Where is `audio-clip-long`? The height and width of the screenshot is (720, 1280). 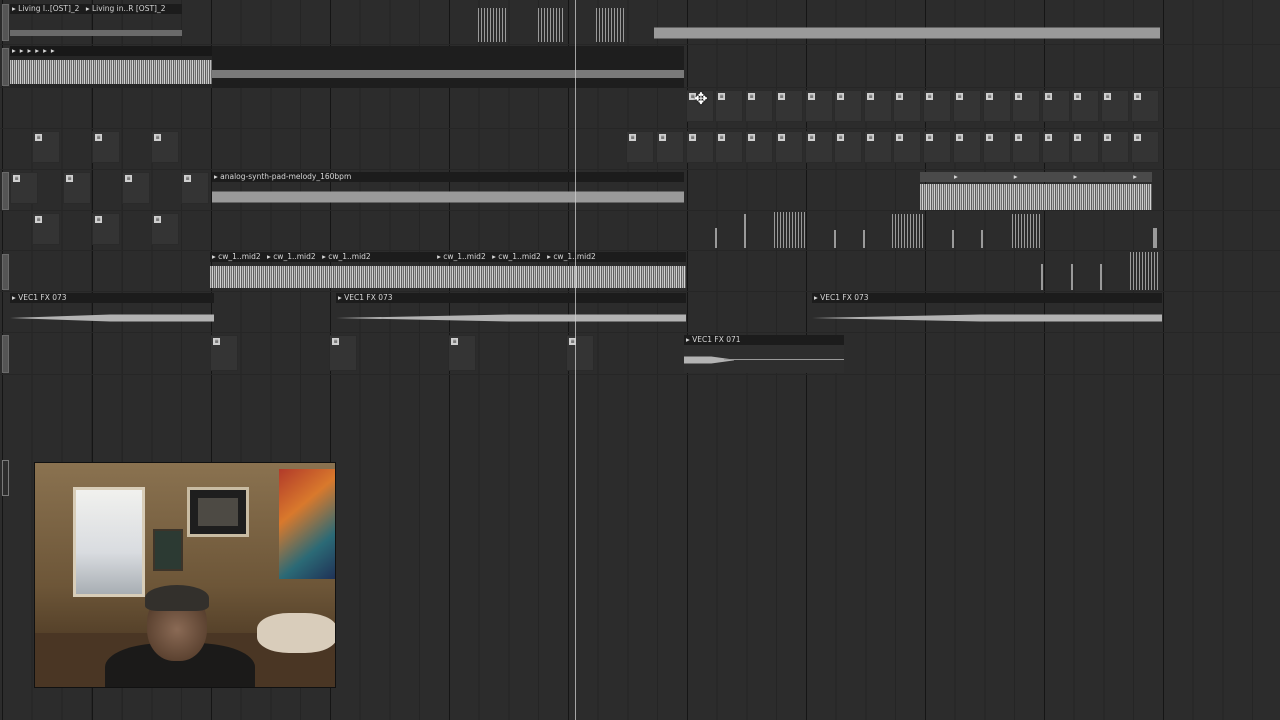
audio-clip-long is located at coordinates (907, 29).